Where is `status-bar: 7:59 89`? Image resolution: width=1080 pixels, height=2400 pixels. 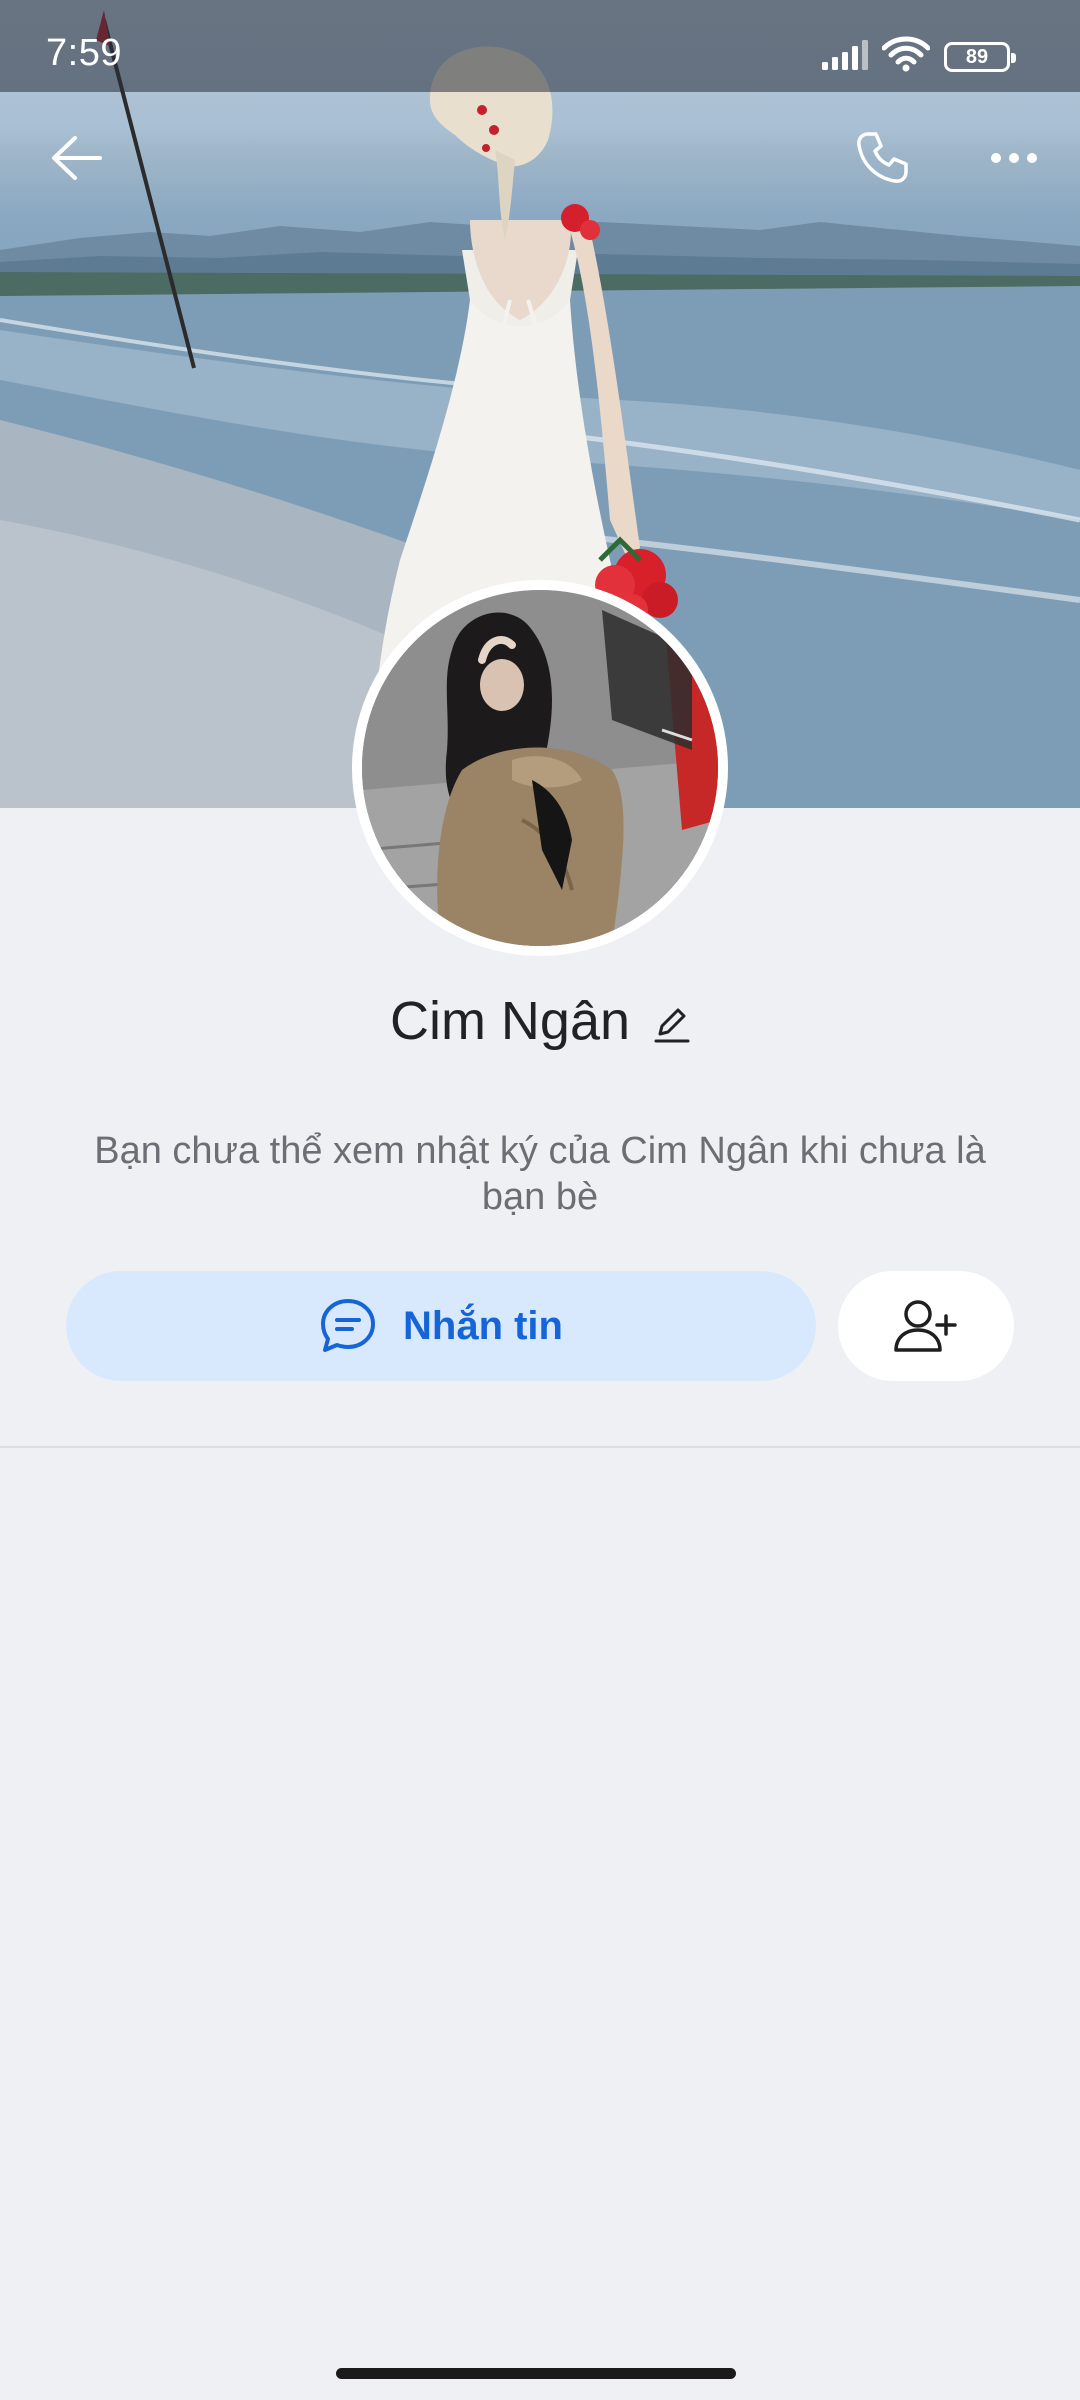 status-bar: 7:59 89 is located at coordinates (540, 46).